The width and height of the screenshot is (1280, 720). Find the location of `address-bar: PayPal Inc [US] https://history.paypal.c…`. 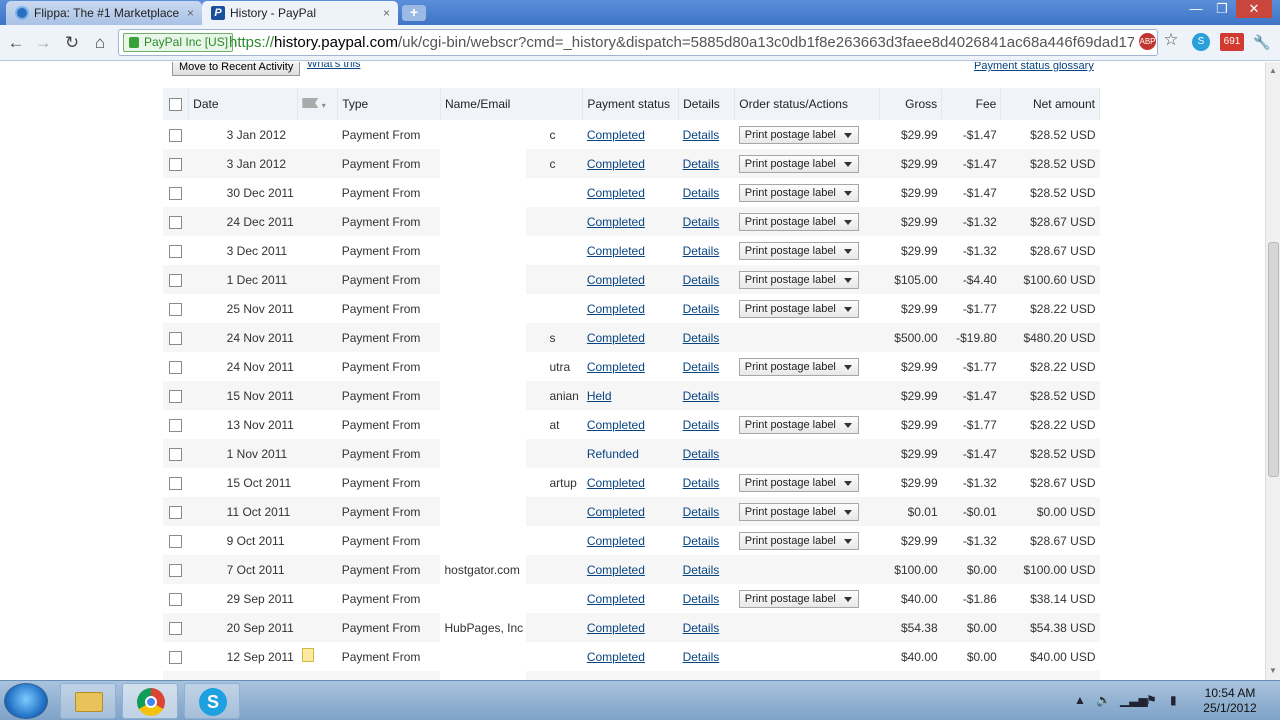

address-bar: PayPal Inc [US] https://history.paypal.c… is located at coordinates (648, 42).